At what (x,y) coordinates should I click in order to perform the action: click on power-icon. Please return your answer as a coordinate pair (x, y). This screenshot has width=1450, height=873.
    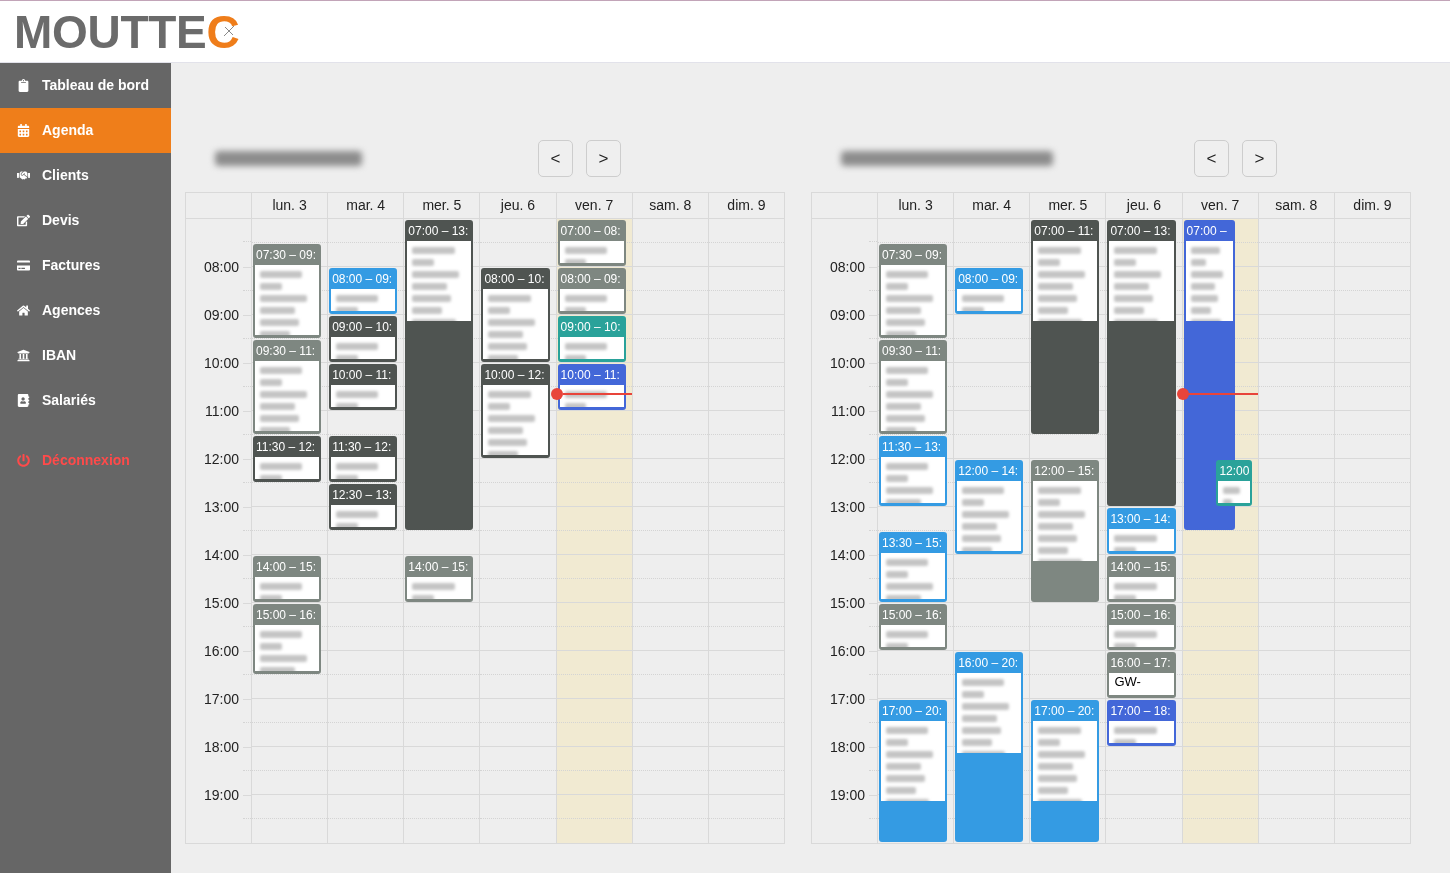
    Looking at the image, I should click on (23, 460).